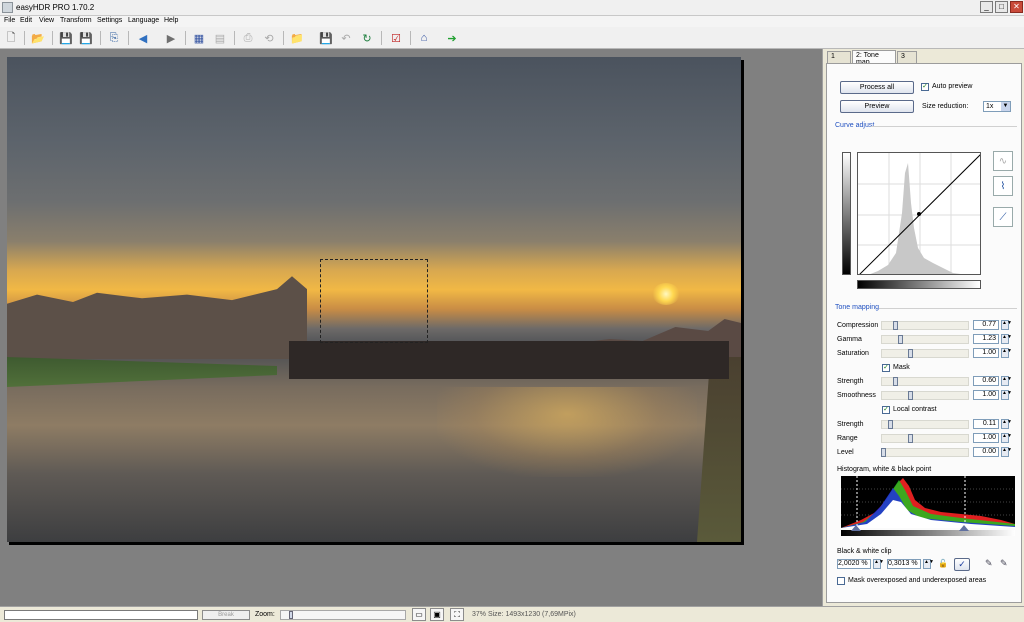 This screenshot has width=1024, height=622. What do you see at coordinates (986, 7) in the screenshot?
I see `minimize-button: _` at bounding box center [986, 7].